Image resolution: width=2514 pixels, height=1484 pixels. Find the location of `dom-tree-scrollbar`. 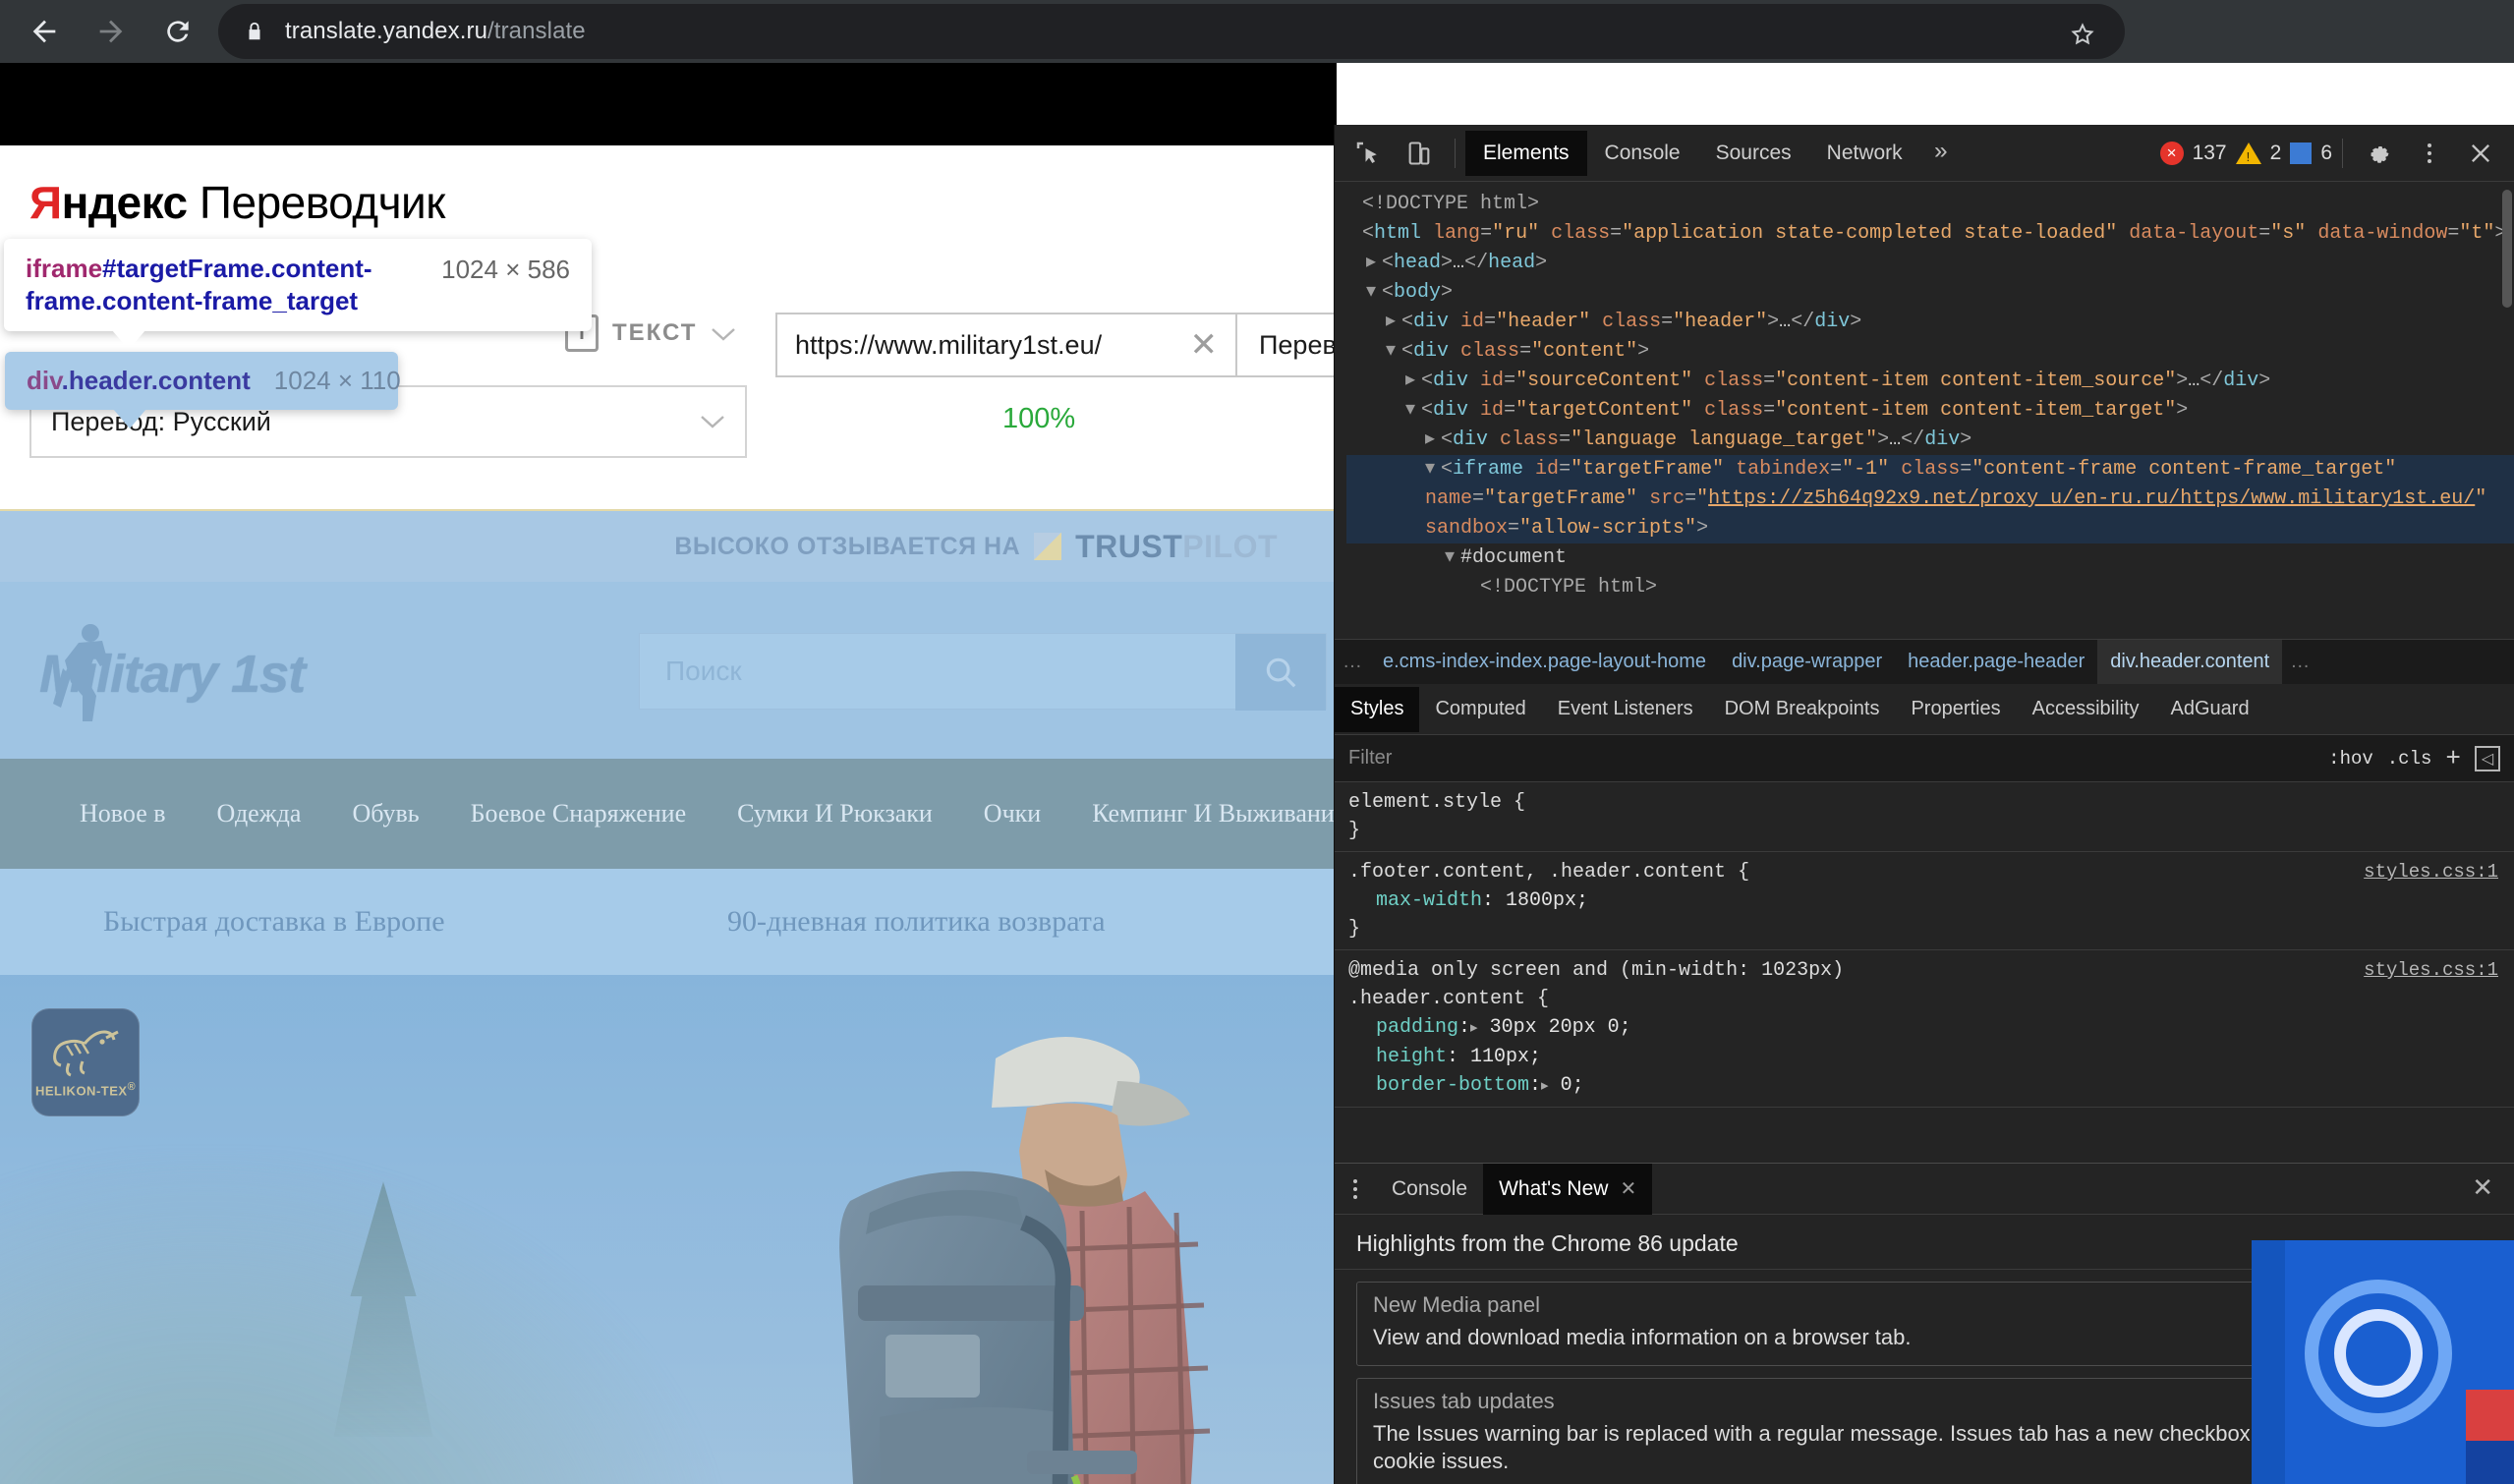

dom-tree-scrollbar is located at coordinates (2507, 249).